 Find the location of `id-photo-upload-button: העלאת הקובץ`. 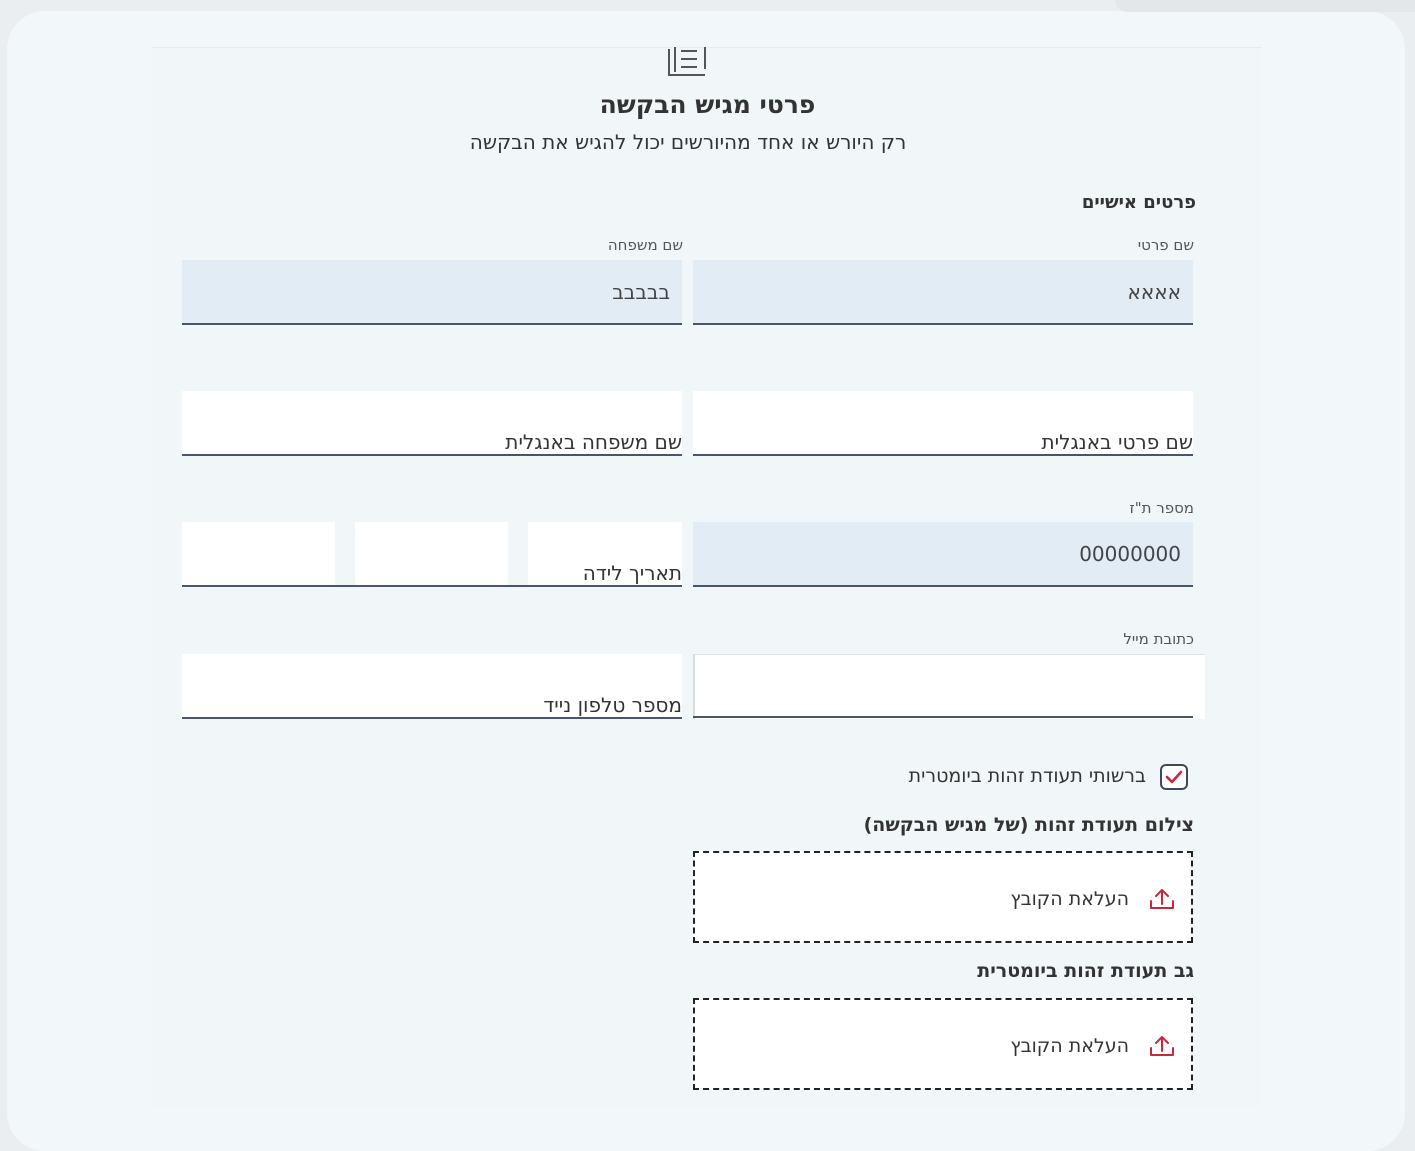

id-photo-upload-button: העלאת הקובץ is located at coordinates (1092, 899).